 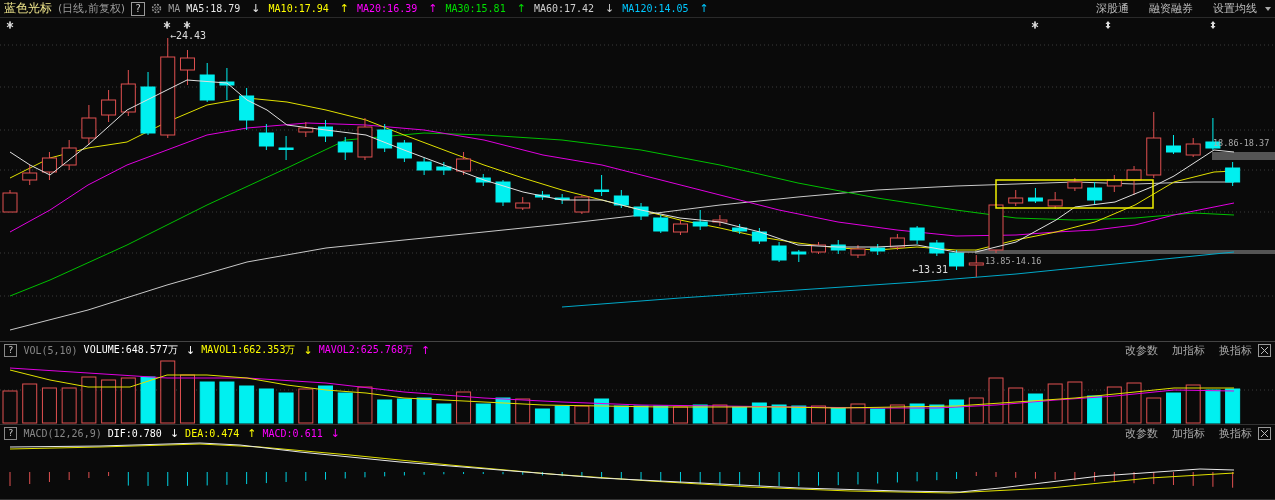 What do you see at coordinates (564, 8) in the screenshot?
I see `legend-value: MA60:17.42` at bounding box center [564, 8].